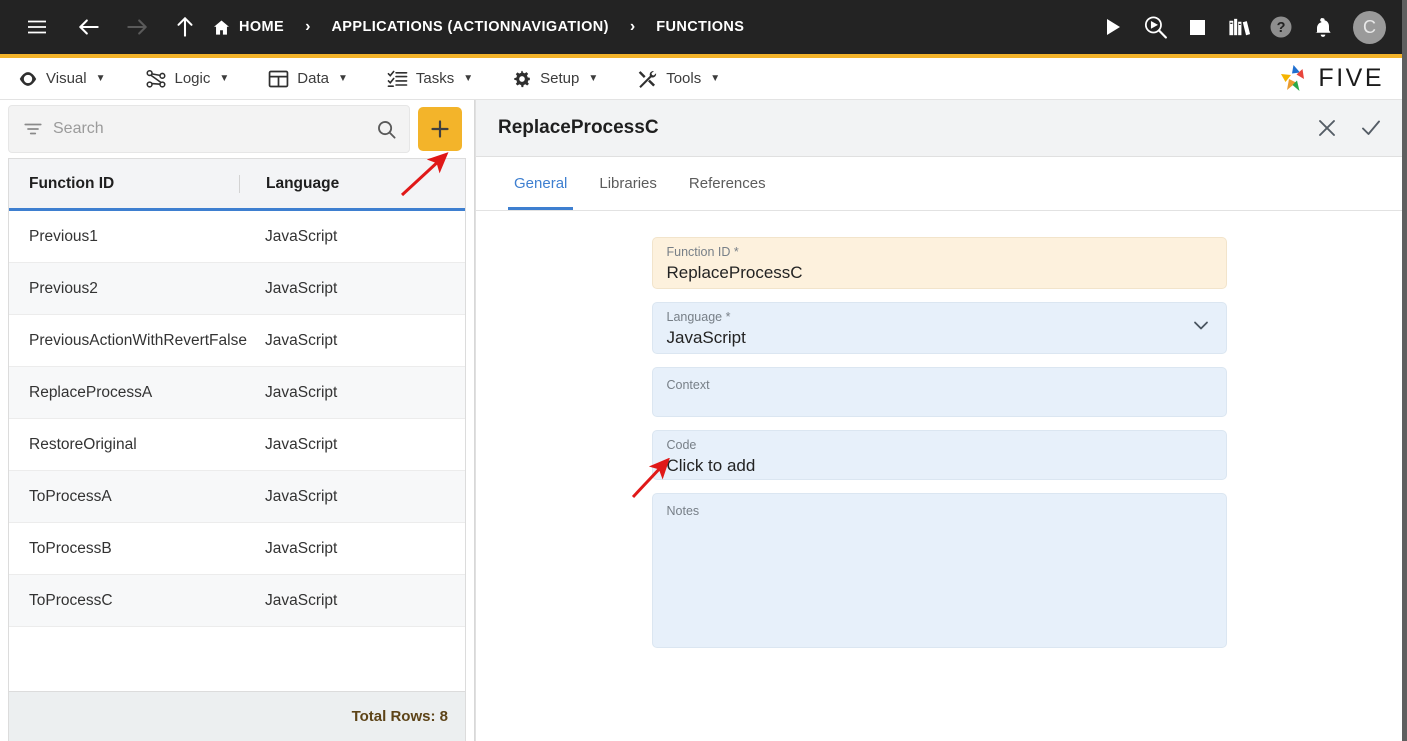 The width and height of the screenshot is (1407, 741). I want to click on top-nav-right-controls: ? C, so click(1240, 27).